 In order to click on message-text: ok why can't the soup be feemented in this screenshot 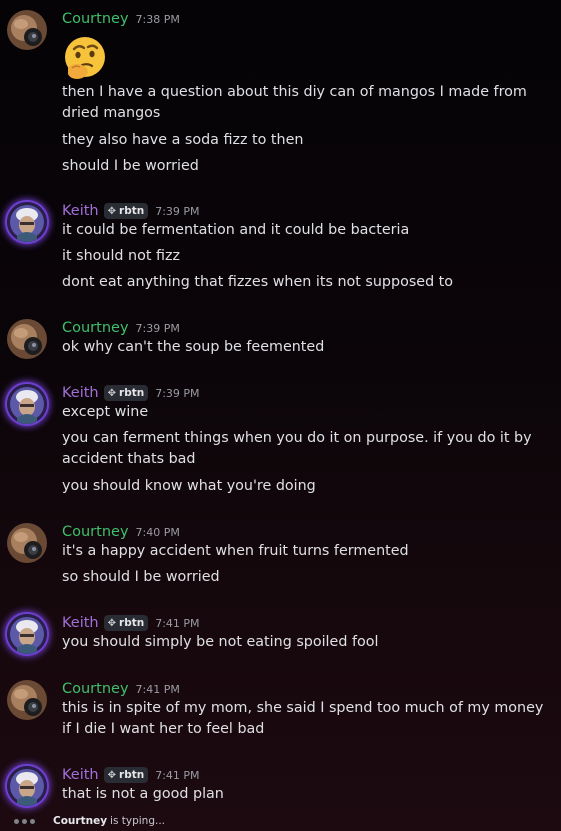, I will do `click(193, 347)`.